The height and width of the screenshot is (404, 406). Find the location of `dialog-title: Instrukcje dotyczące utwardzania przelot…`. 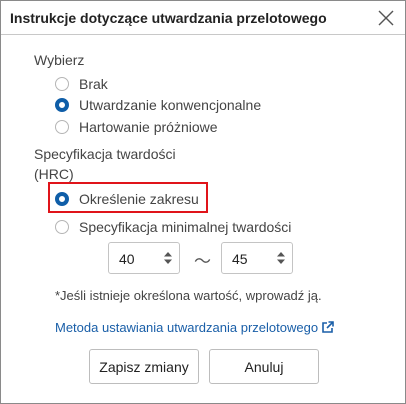

dialog-title: Instrukcje dotyczące utwardzania przelot… is located at coordinates (168, 18).